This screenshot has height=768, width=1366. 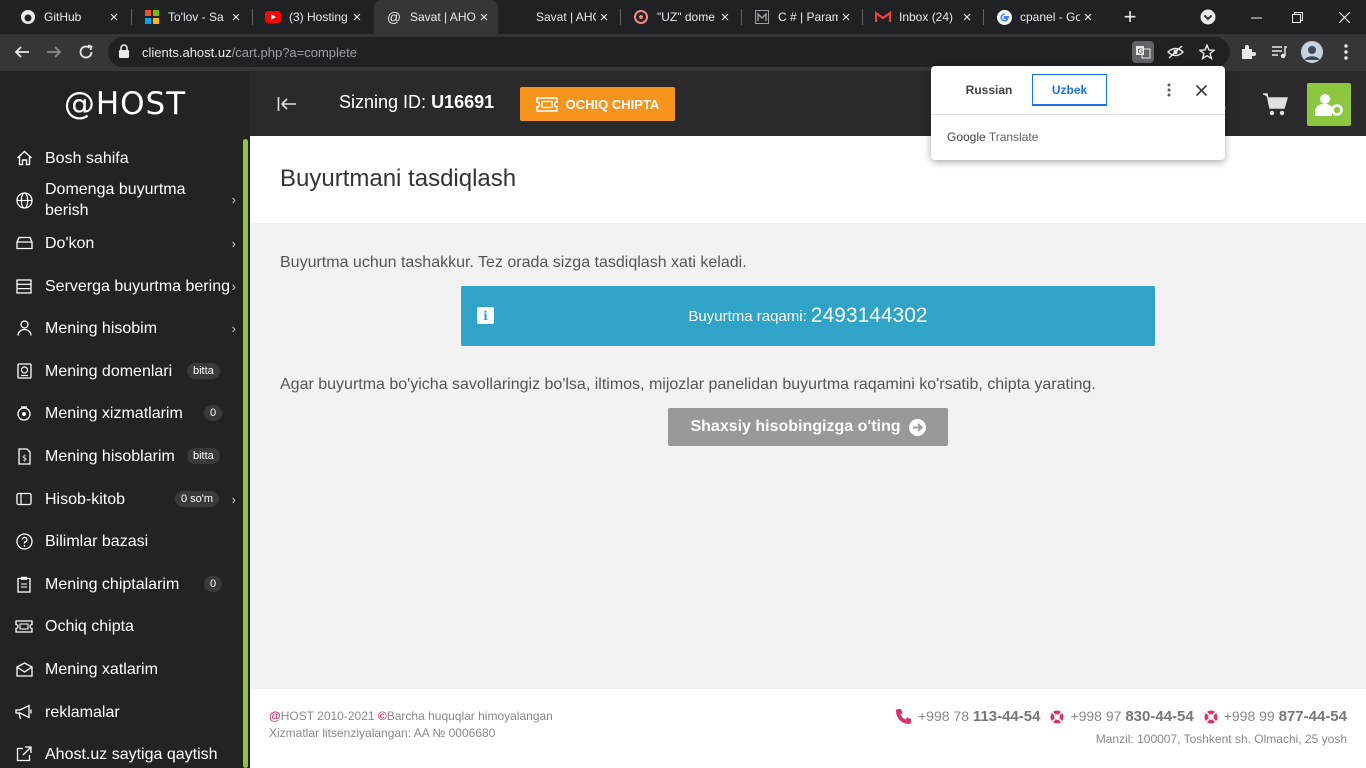 I want to click on tab-title: C # | Param, so click(x=808, y=17).